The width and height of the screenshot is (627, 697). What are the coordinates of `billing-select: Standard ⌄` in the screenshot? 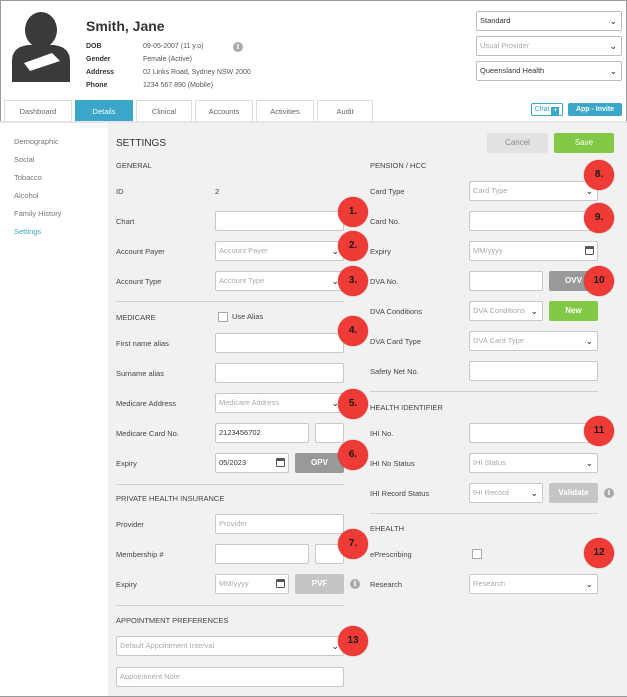 It's located at (549, 21).